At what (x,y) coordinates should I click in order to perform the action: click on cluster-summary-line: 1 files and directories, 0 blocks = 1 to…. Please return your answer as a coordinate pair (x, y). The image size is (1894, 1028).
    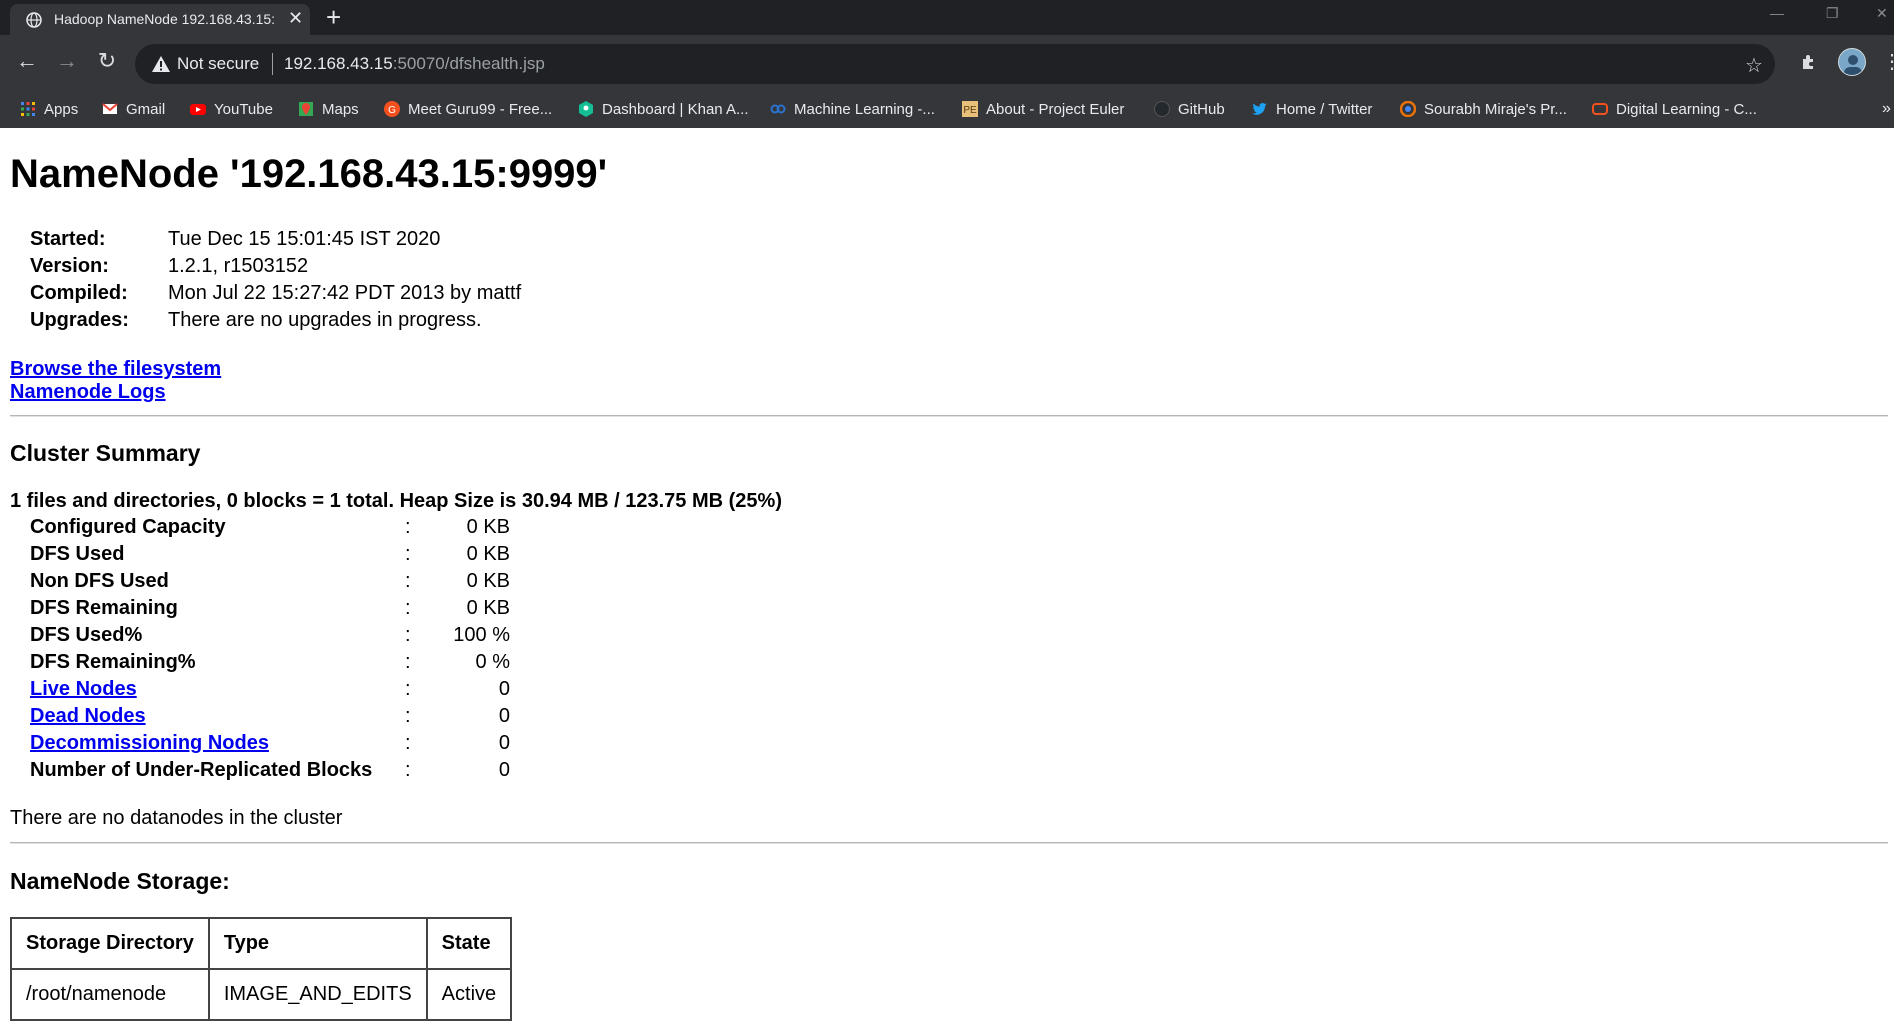
    Looking at the image, I should click on (396, 501).